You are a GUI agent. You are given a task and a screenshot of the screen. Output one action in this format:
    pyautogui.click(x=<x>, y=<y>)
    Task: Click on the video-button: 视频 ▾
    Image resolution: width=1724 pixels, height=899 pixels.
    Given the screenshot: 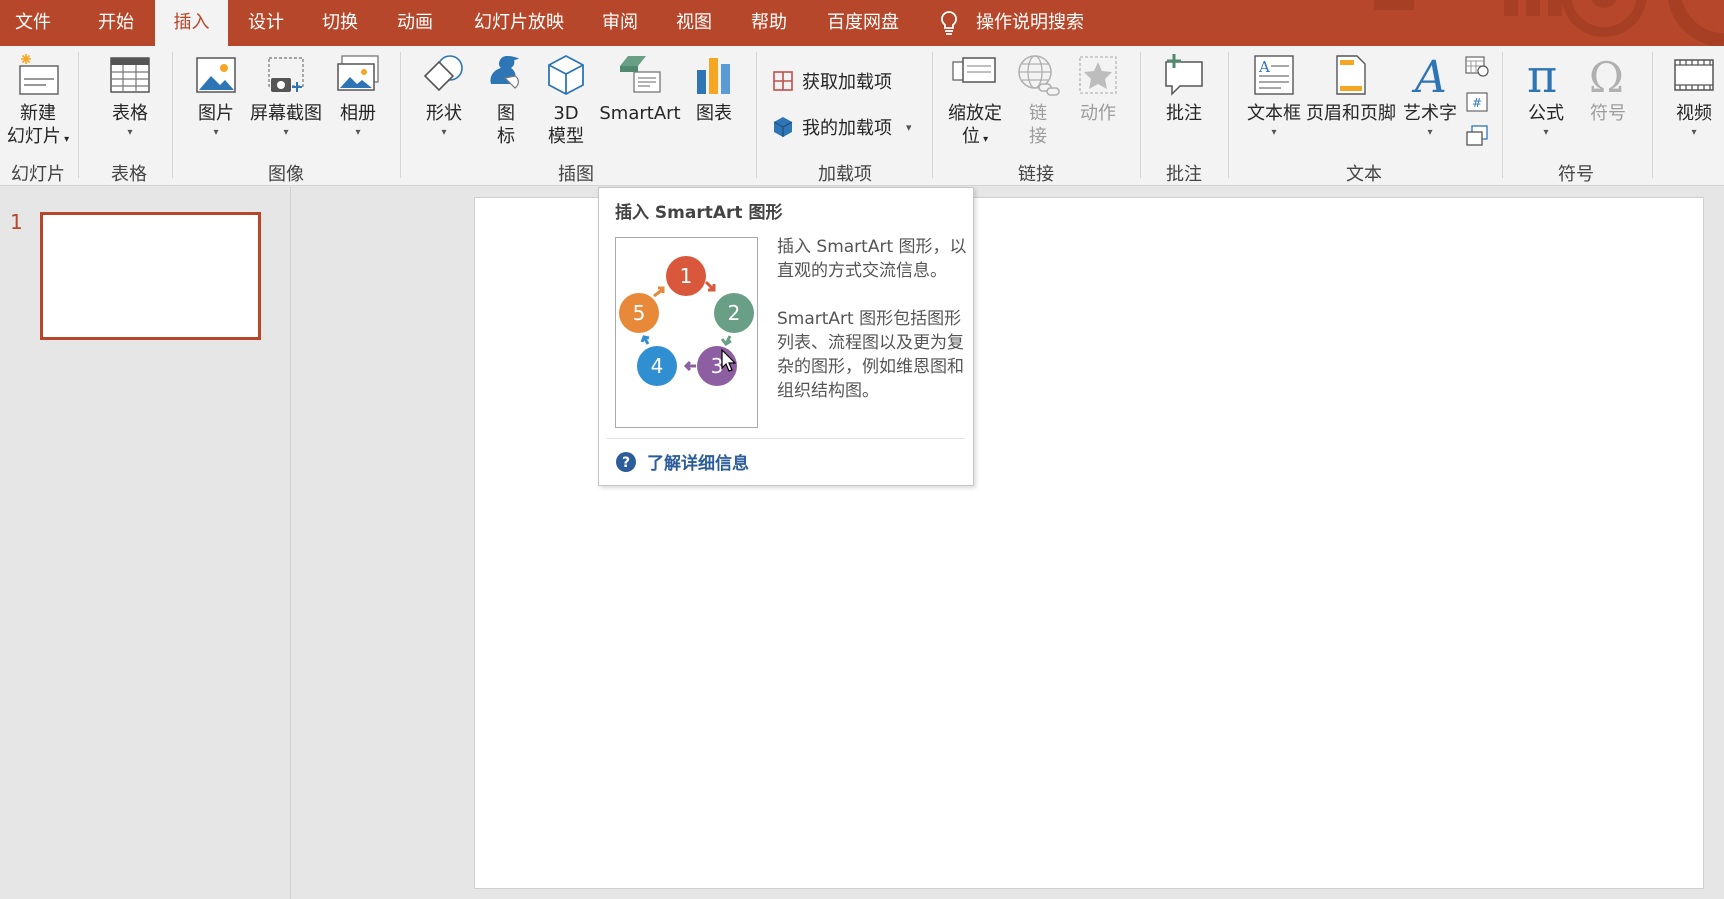 What is the action you would take?
    pyautogui.click(x=1694, y=95)
    